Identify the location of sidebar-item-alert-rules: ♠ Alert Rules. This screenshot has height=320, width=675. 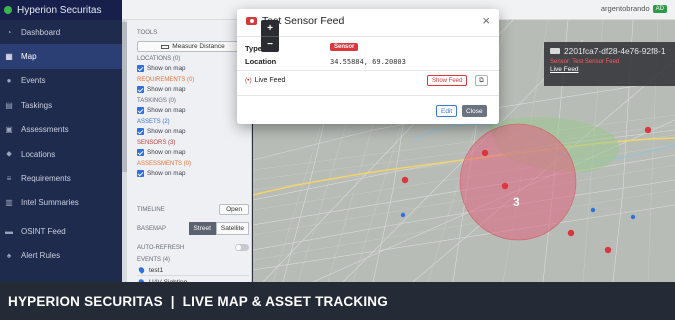
(61, 256).